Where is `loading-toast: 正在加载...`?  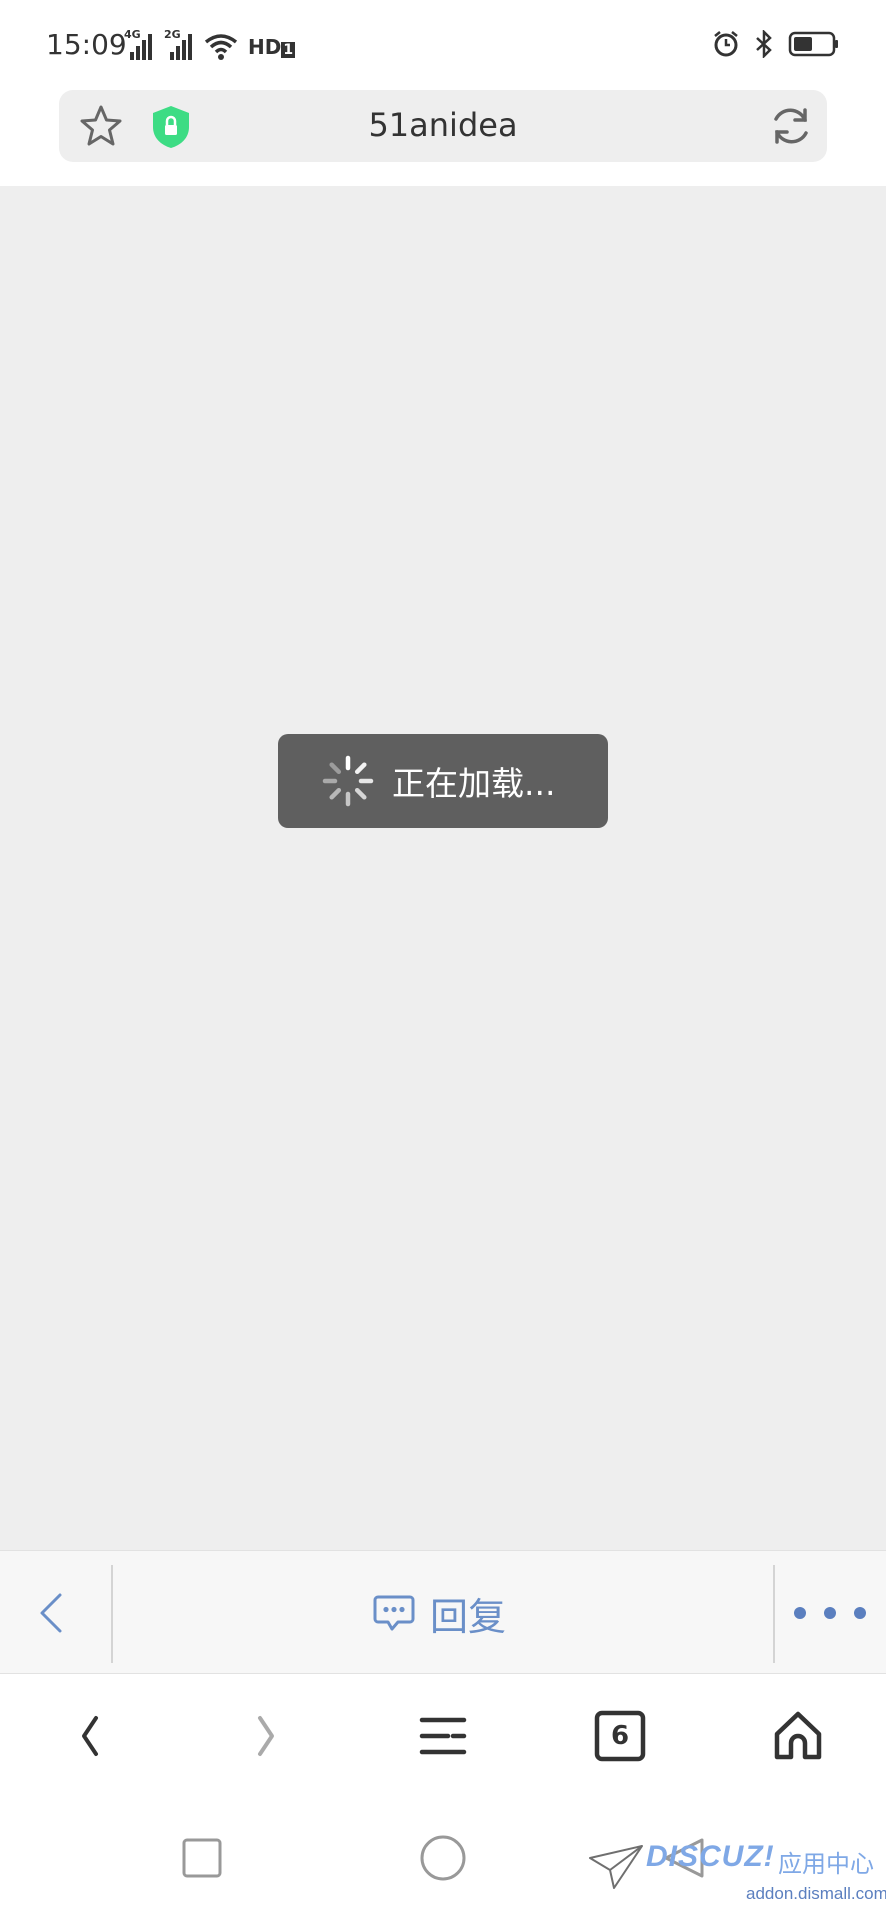 loading-toast: 正在加载... is located at coordinates (443, 781).